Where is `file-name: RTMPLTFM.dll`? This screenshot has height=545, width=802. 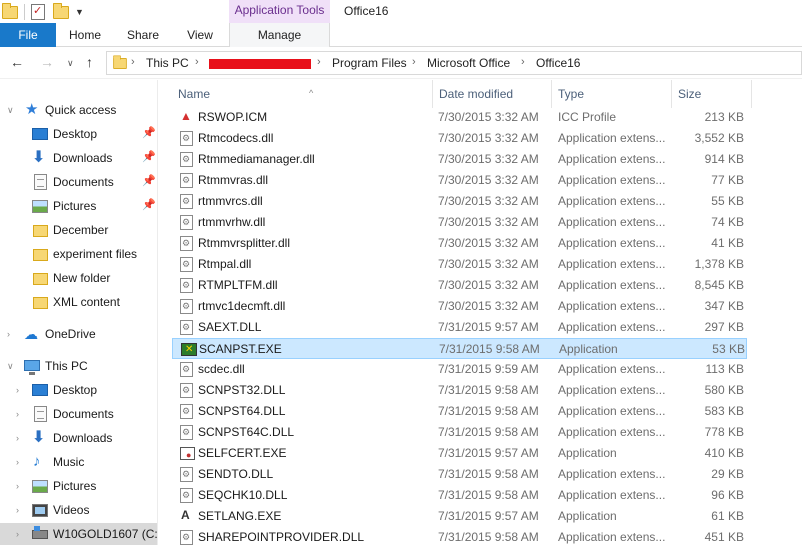 file-name: RTMPLTFM.dll is located at coordinates (238, 285).